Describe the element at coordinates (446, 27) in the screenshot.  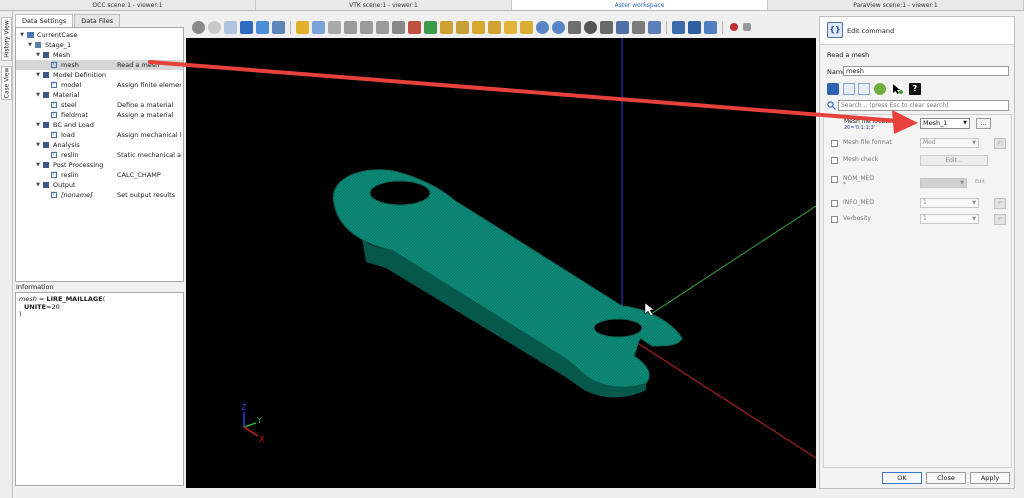
I see `view-front-icon` at that location.